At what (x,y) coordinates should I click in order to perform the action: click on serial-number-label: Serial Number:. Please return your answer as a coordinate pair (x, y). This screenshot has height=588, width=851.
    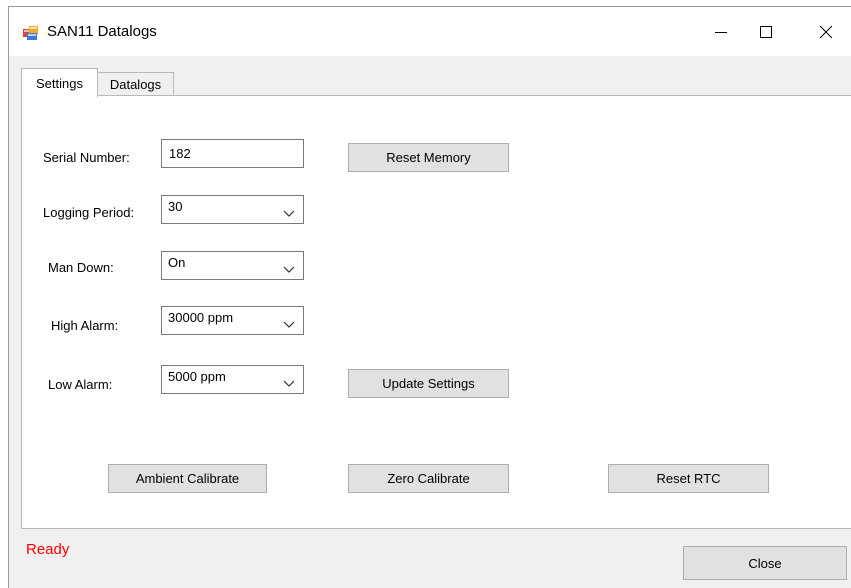
    Looking at the image, I should click on (86, 157).